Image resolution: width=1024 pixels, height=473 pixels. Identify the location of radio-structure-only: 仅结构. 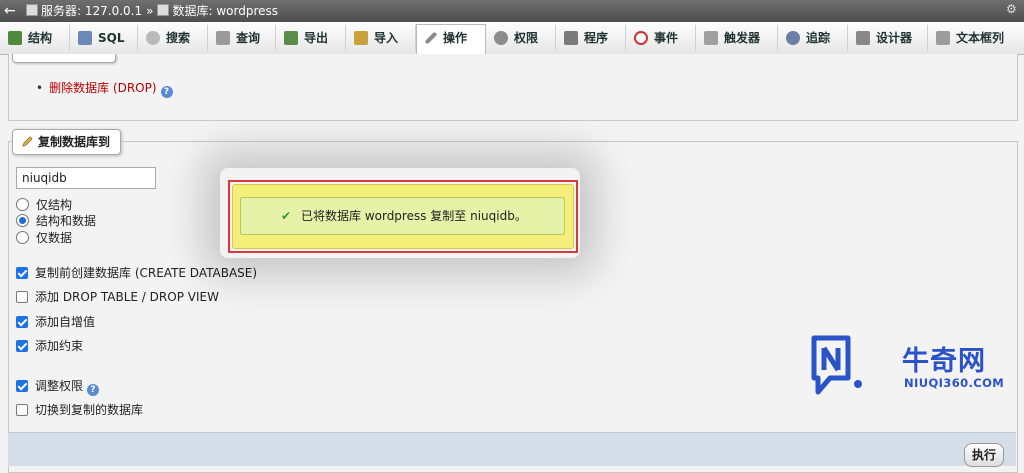
(44, 205).